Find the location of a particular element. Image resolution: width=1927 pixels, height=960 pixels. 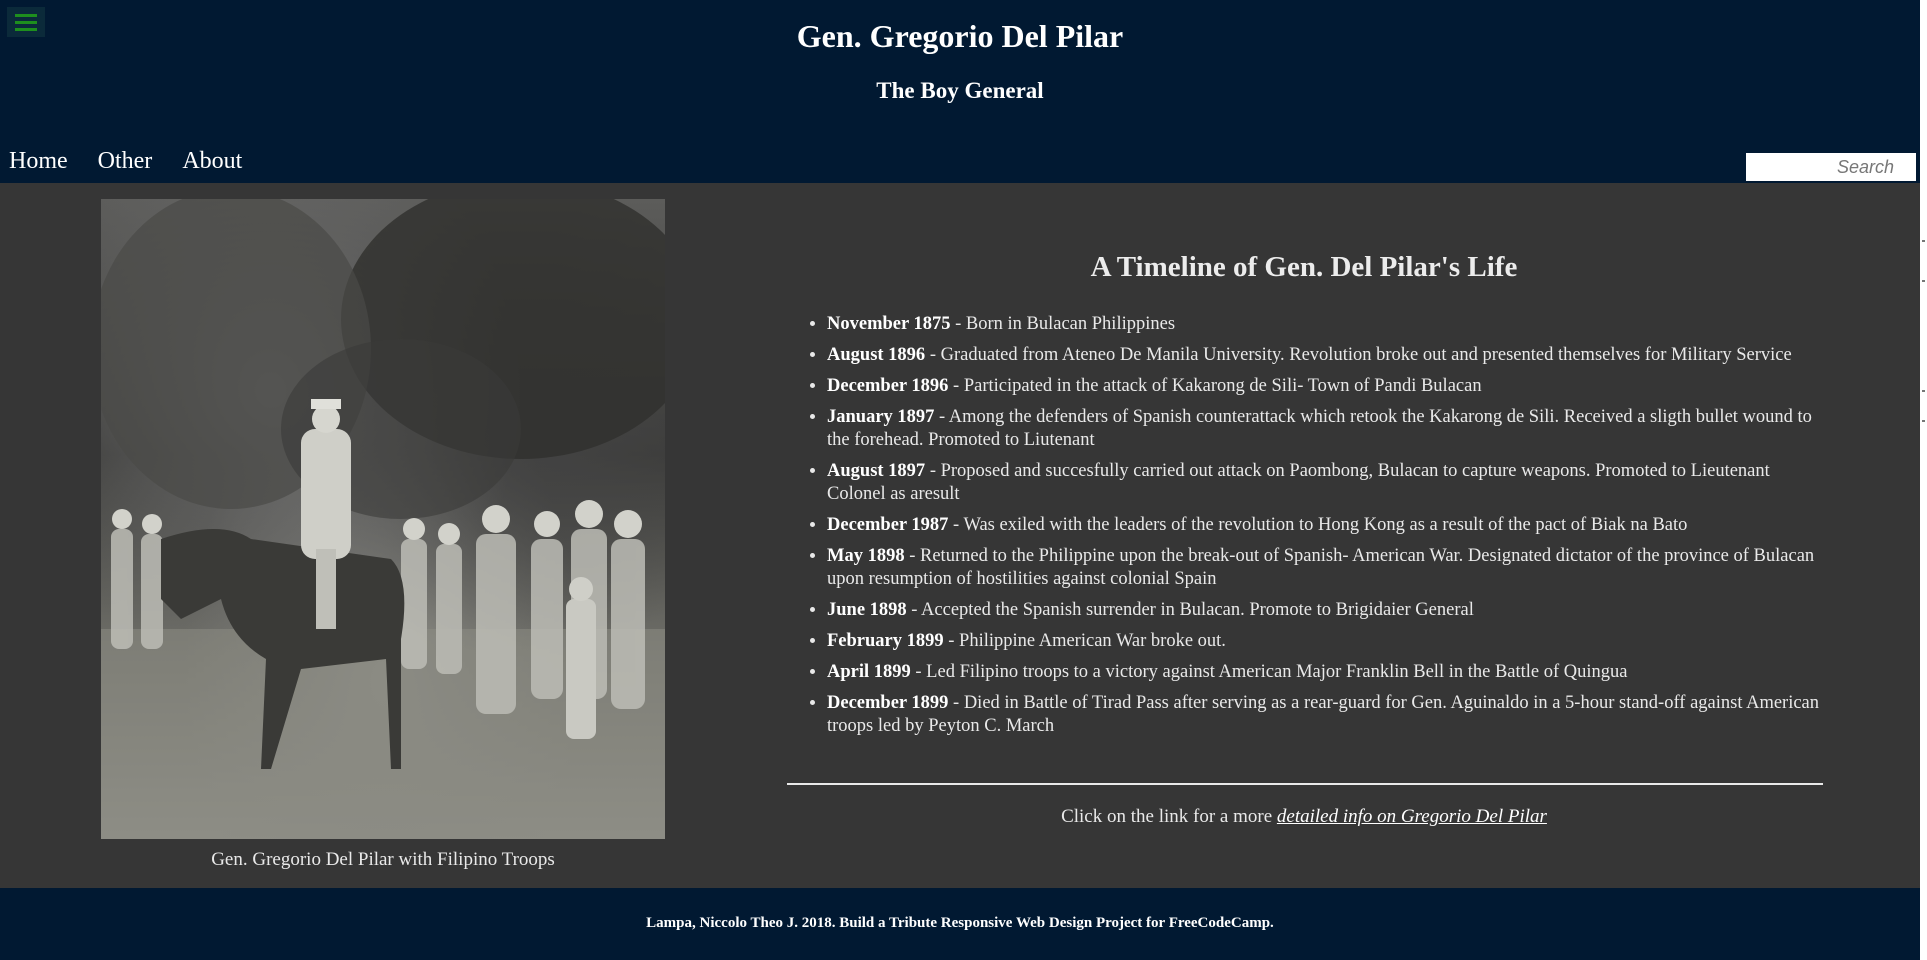

timeline-date: August 1896 is located at coordinates (876, 355).